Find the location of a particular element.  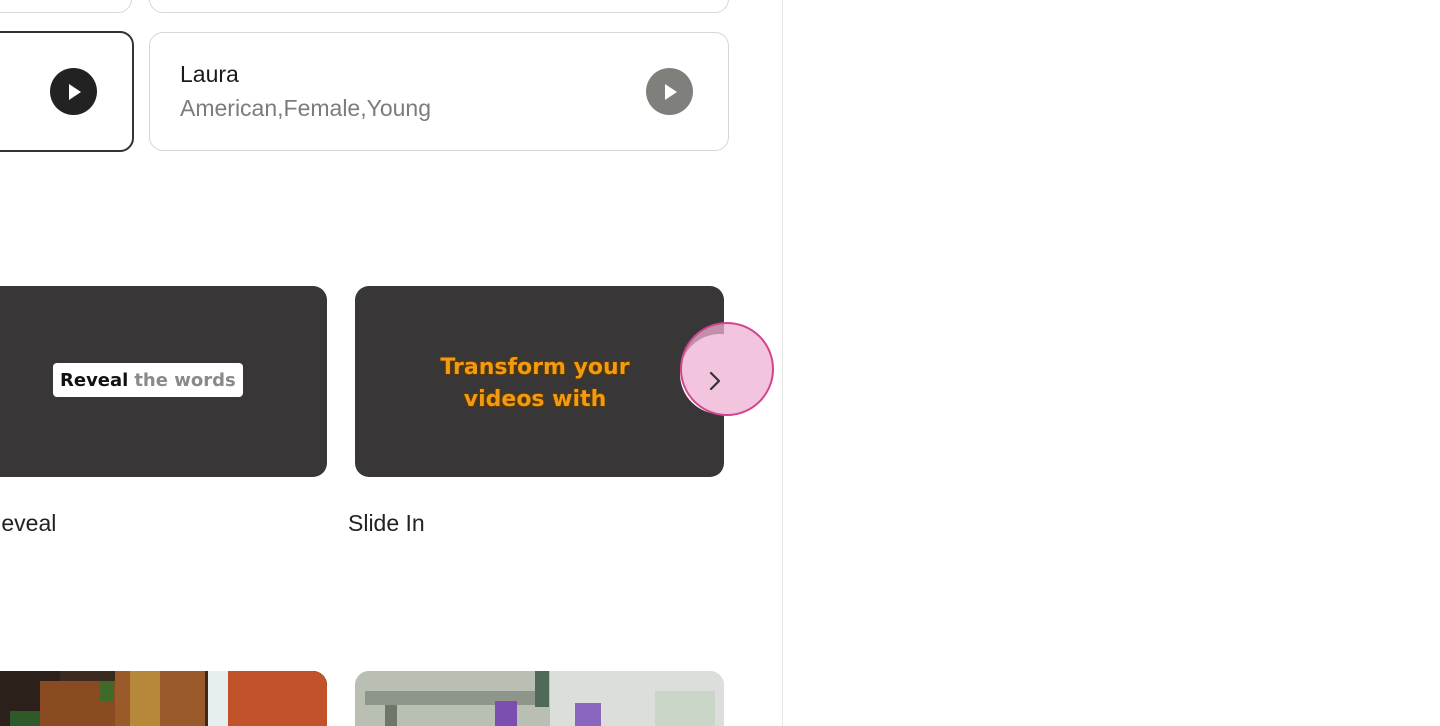

reveal-preview: Reveal the words is located at coordinates (148, 380).